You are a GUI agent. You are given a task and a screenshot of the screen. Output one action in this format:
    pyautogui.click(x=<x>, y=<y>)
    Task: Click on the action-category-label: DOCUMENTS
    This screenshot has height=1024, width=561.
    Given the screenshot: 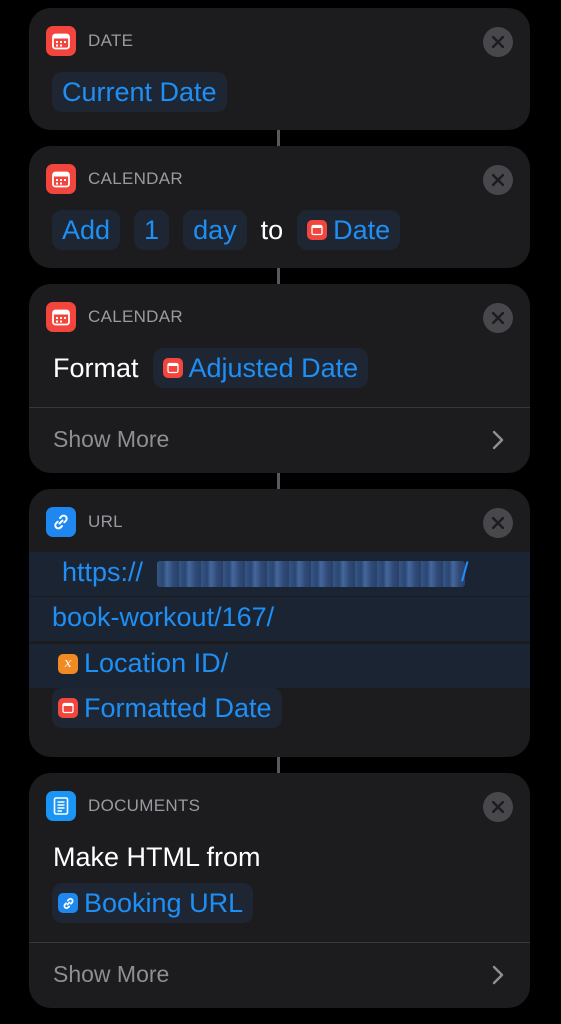 What is the action you would take?
    pyautogui.click(x=144, y=805)
    